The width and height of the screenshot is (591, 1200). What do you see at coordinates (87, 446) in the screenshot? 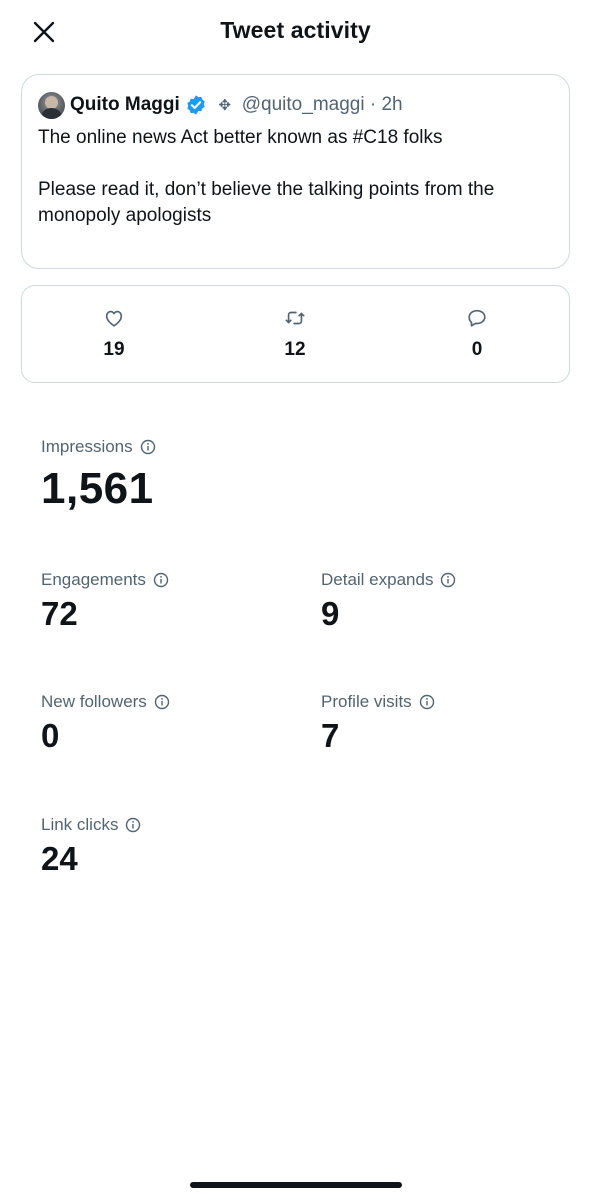
I see `impressions-label: Impressions` at bounding box center [87, 446].